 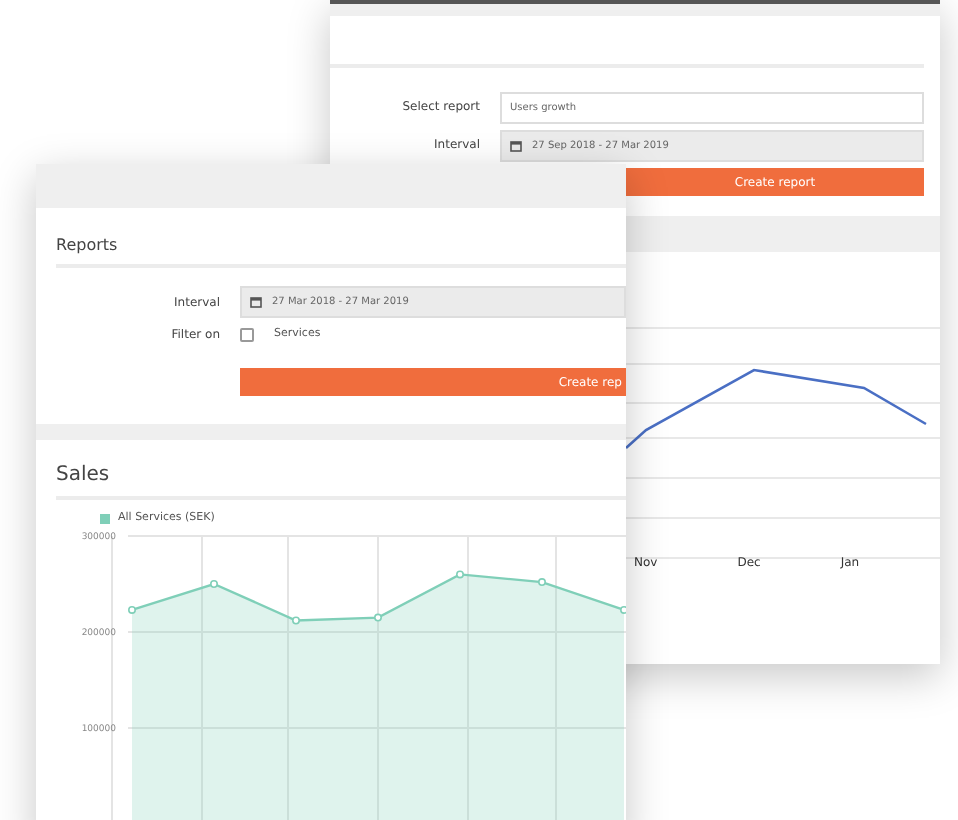 What do you see at coordinates (84, 475) in the screenshot?
I see `card-title: Sales` at bounding box center [84, 475].